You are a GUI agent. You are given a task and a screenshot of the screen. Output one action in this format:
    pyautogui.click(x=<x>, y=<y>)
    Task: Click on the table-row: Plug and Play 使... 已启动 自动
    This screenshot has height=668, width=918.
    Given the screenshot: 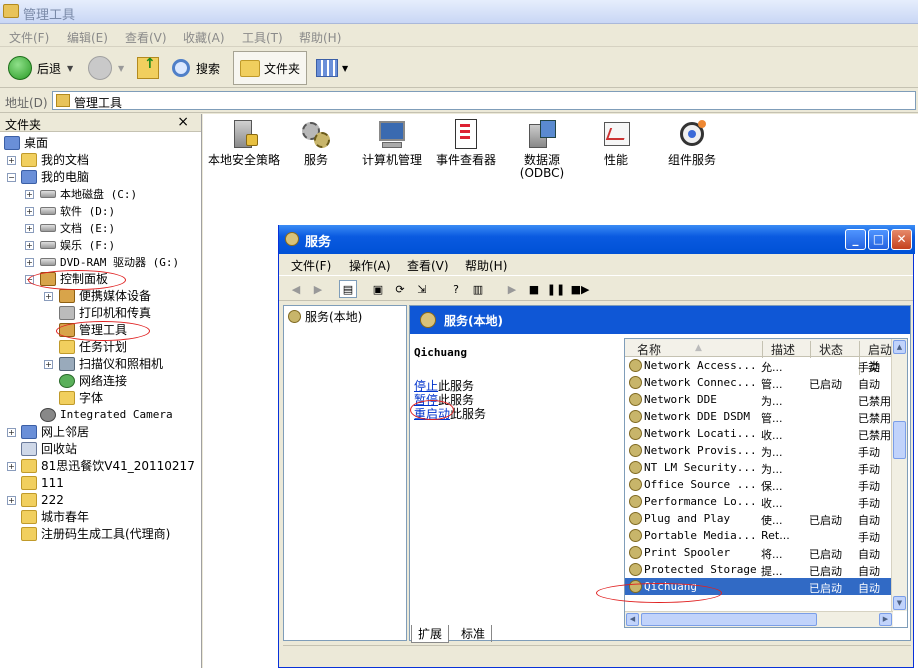 What is the action you would take?
    pyautogui.click(x=759, y=518)
    